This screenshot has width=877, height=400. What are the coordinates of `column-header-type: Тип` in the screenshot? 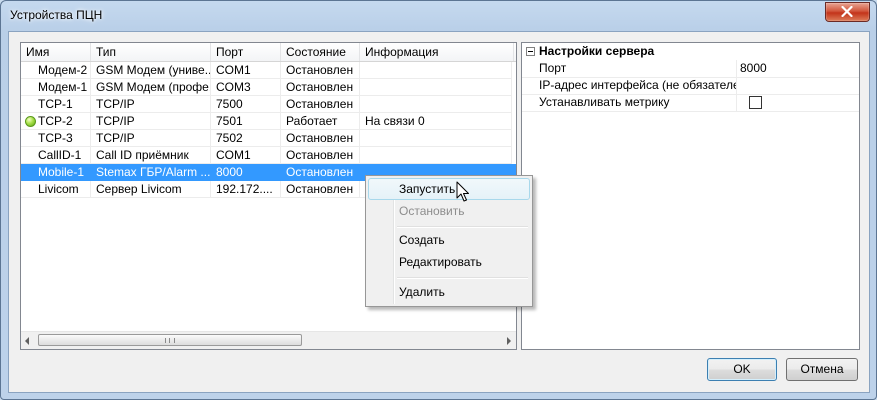 It's located at (151, 52).